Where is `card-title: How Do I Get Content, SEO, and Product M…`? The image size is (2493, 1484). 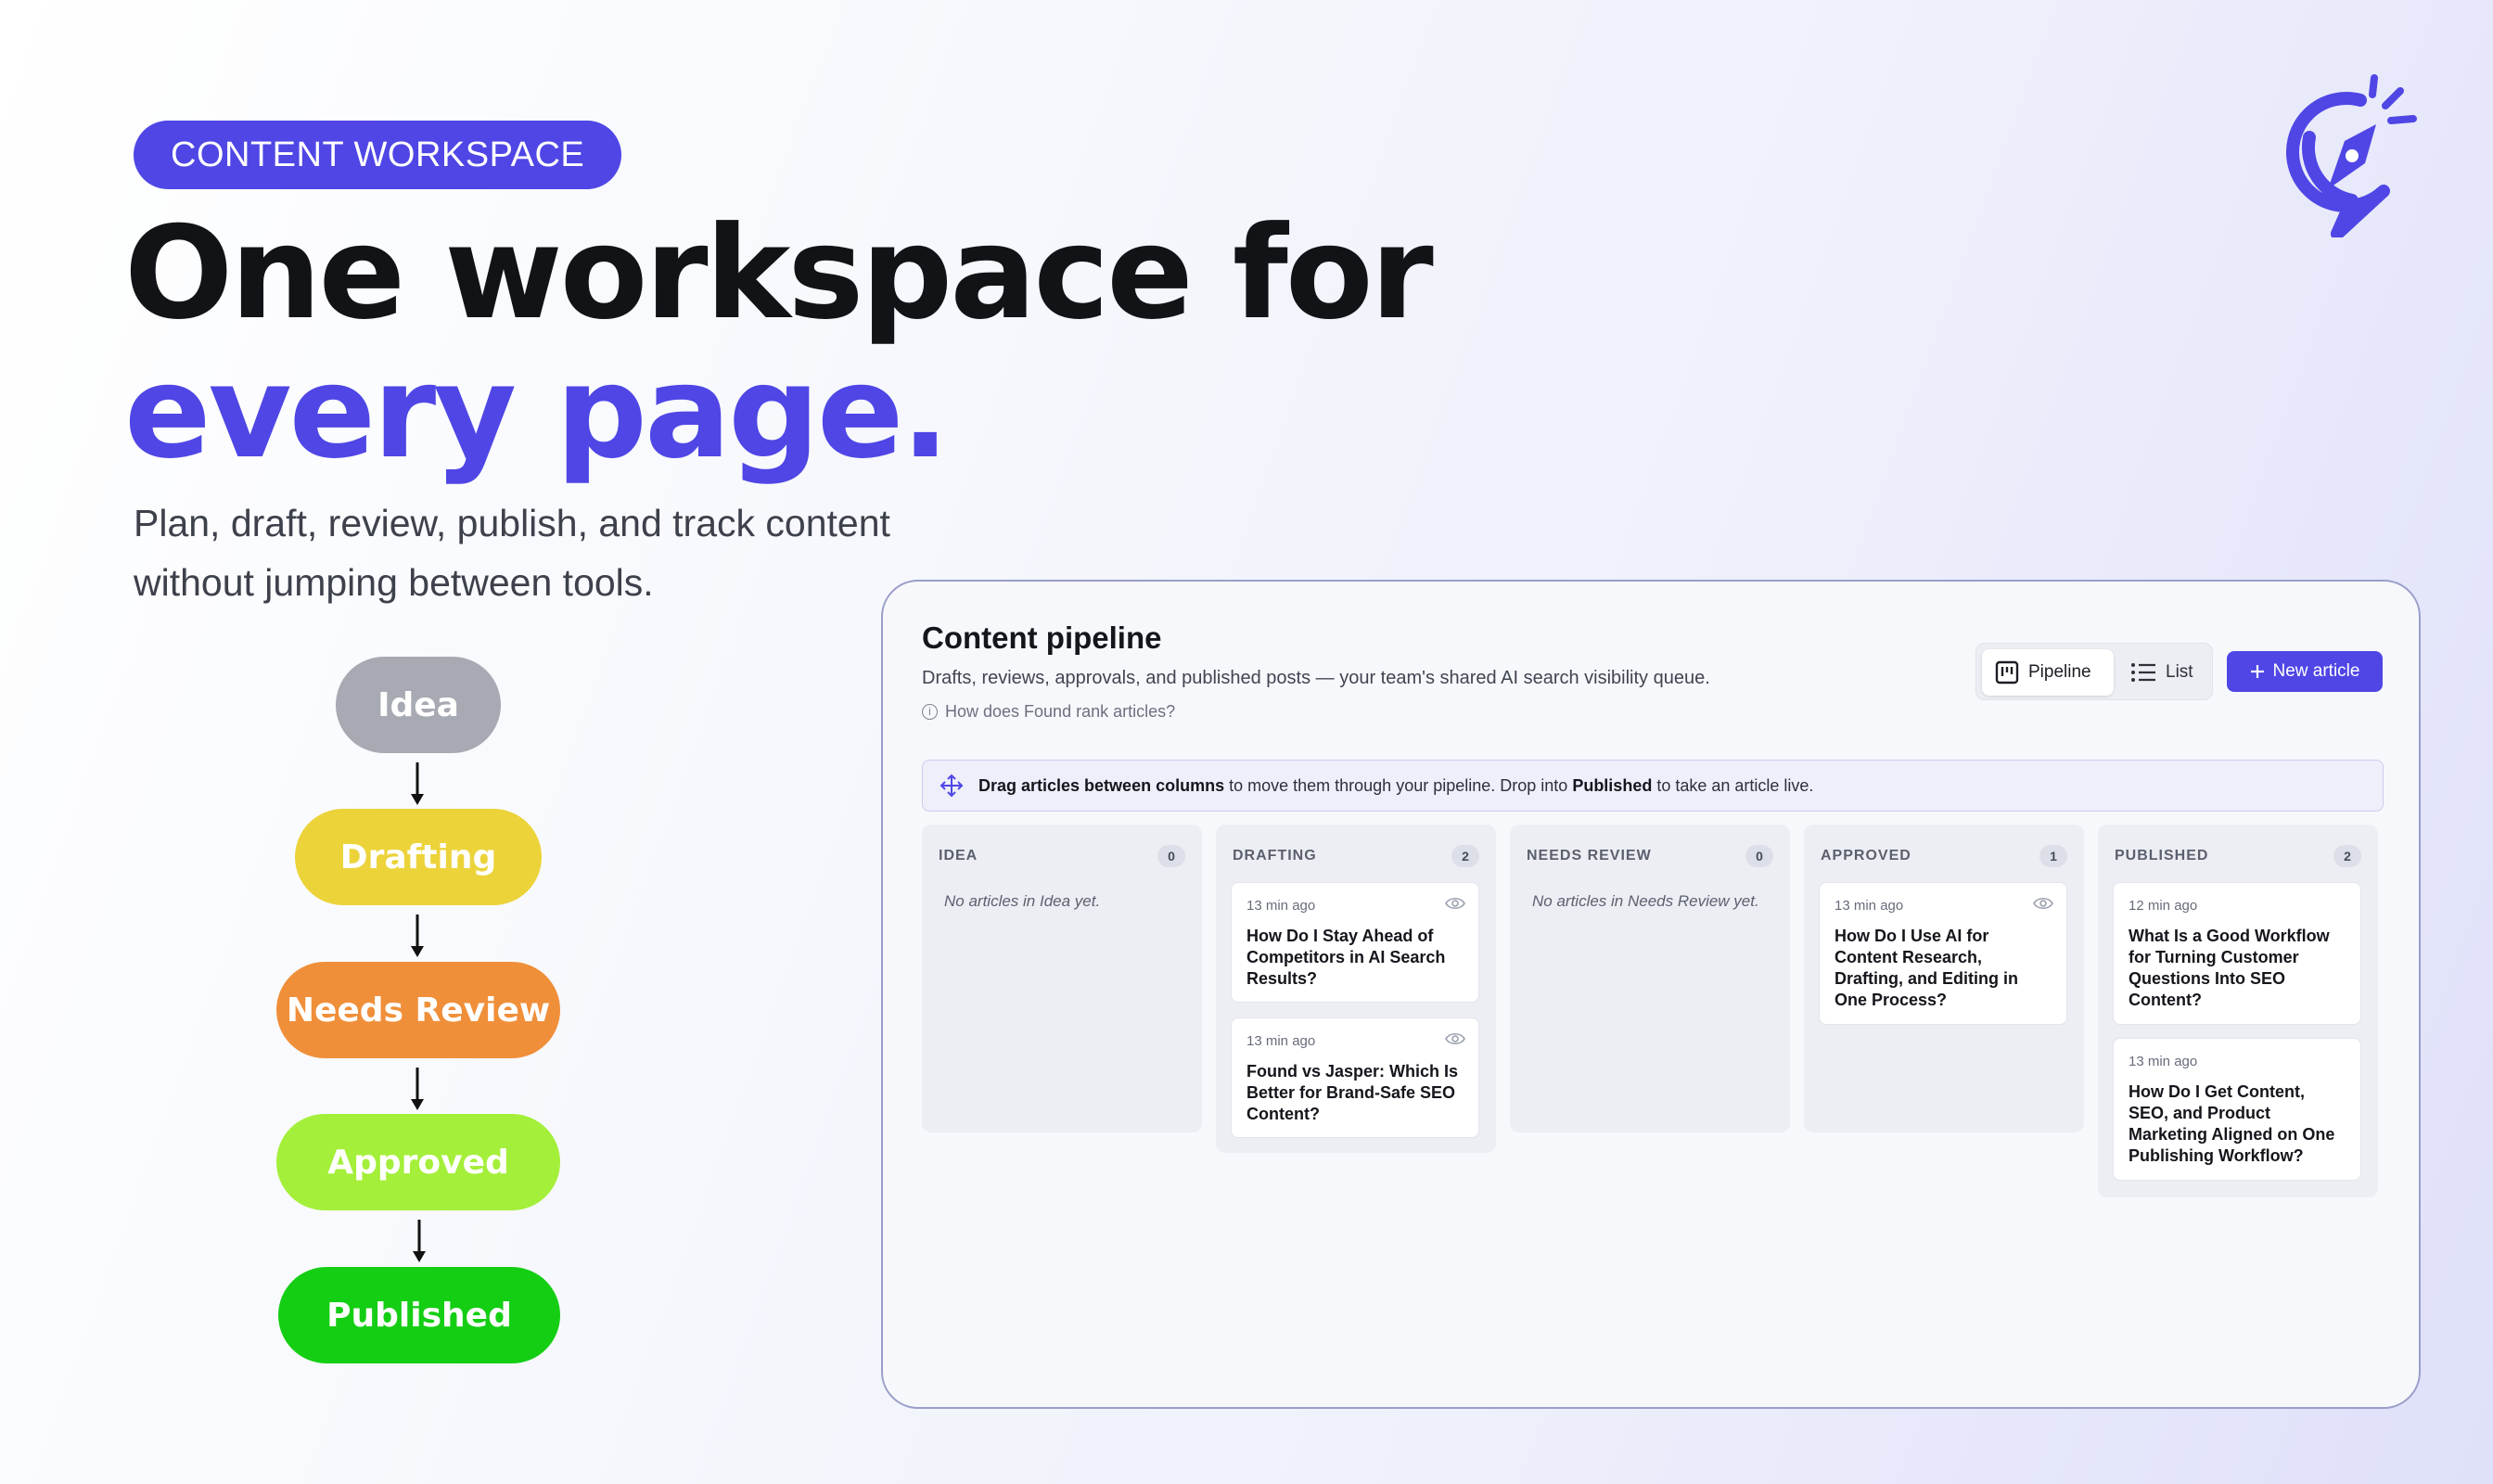
card-title: How Do I Get Content, SEO, and Product M… is located at coordinates (2232, 1123).